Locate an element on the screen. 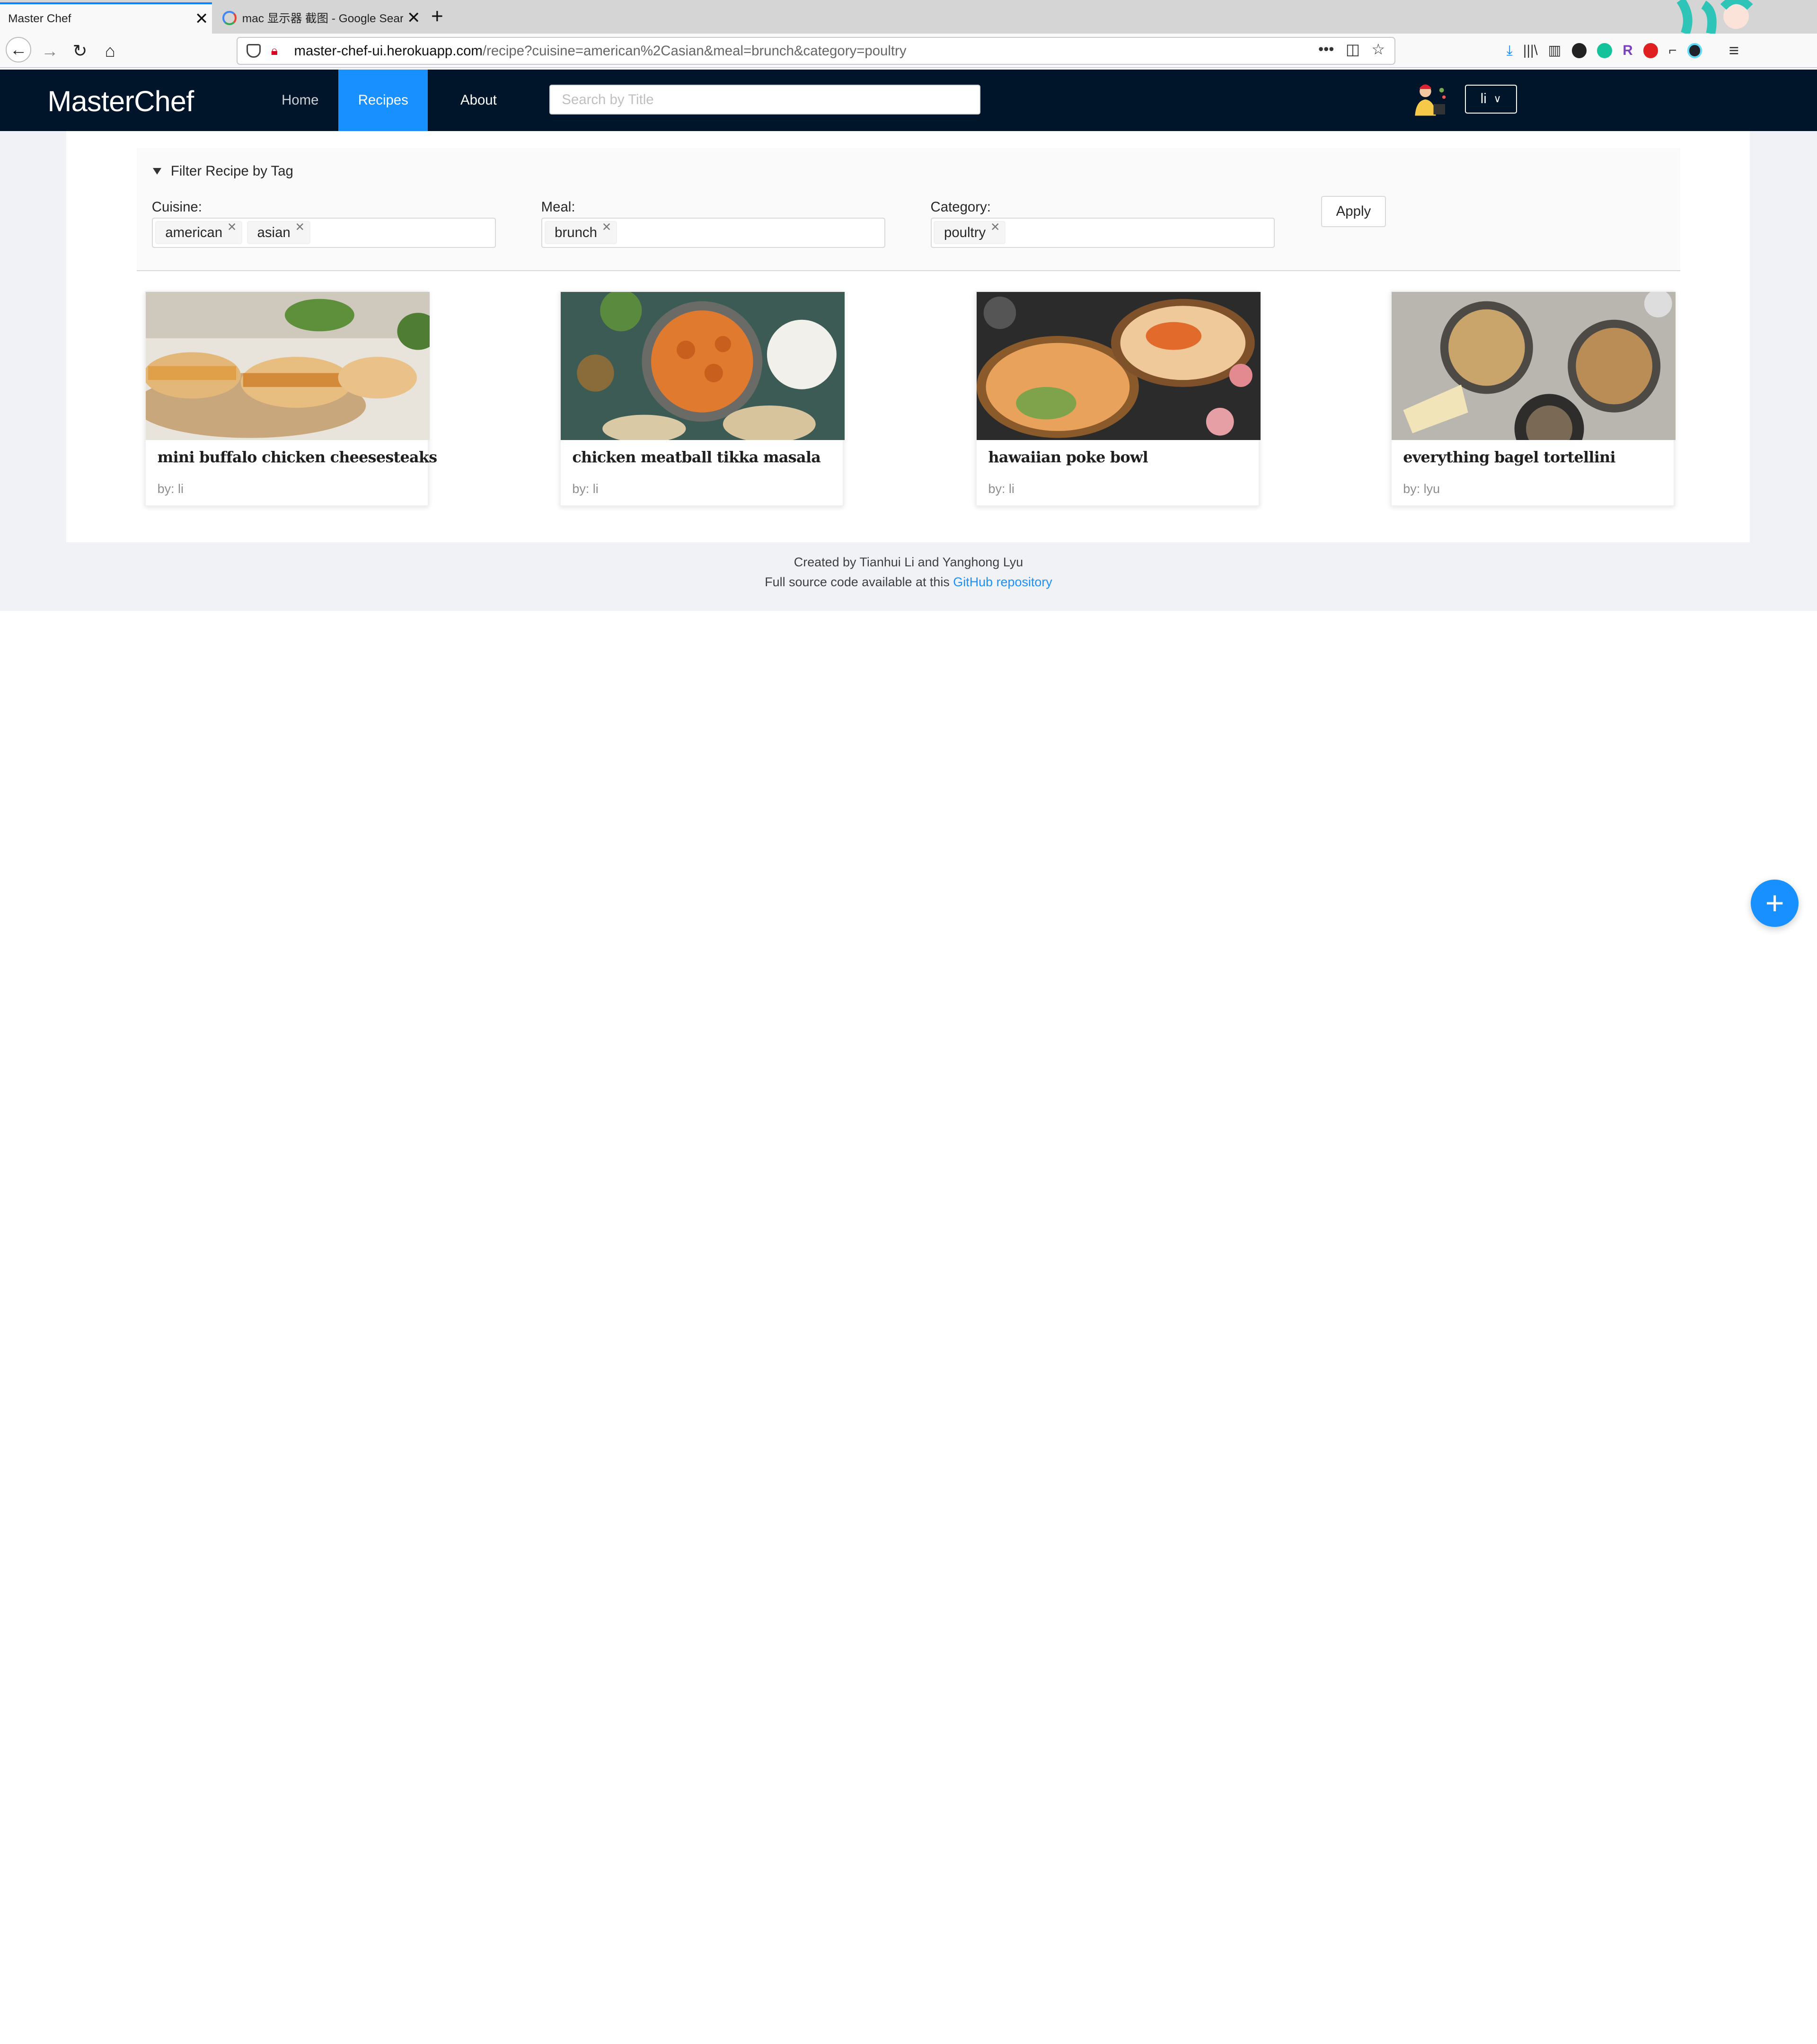 This screenshot has width=1817, height=2044. nav-recipes: Recipes is located at coordinates (383, 100).